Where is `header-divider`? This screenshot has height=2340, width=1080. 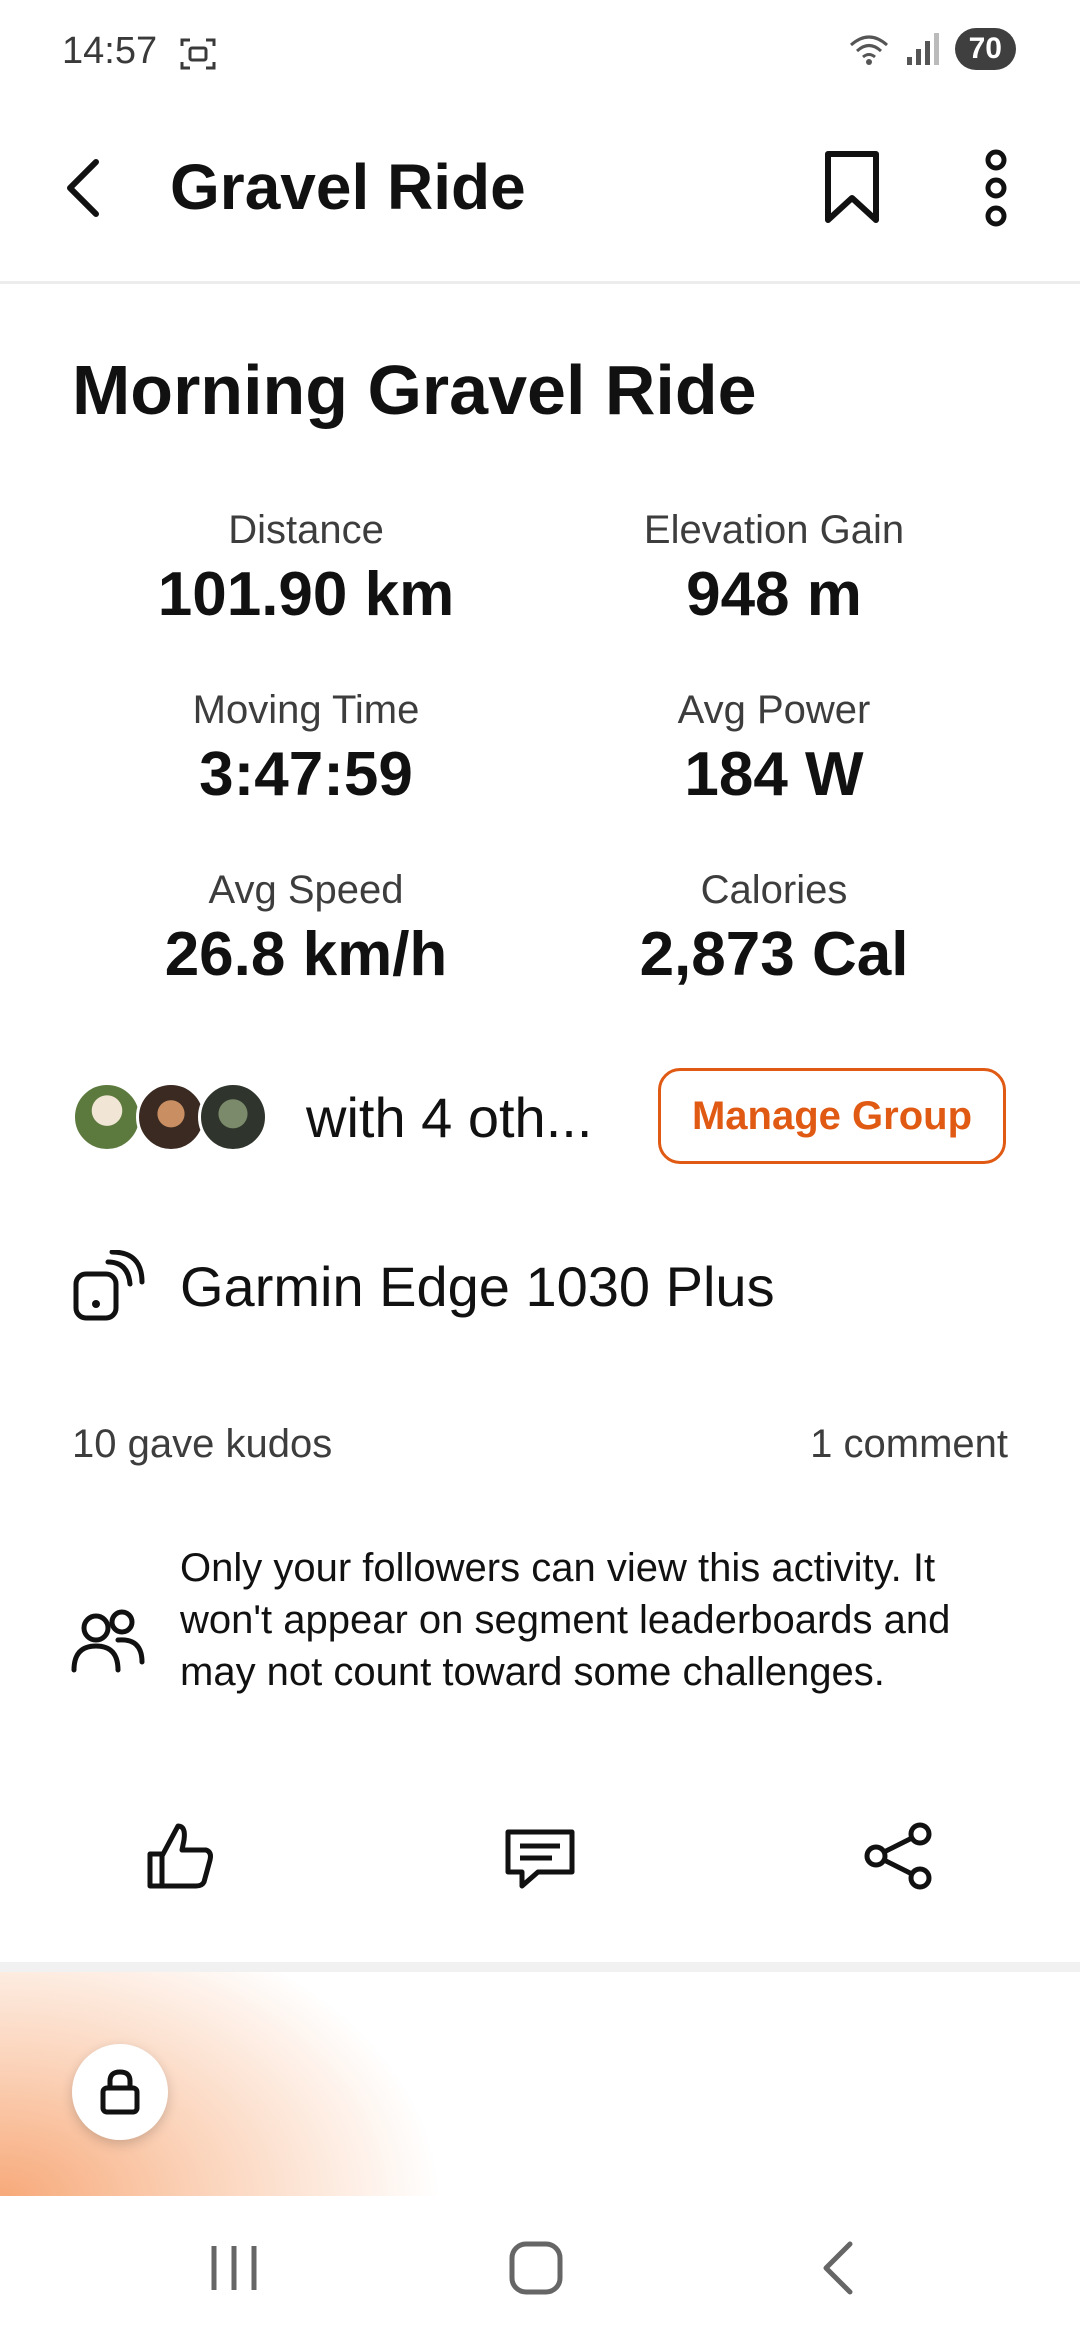
header-divider is located at coordinates (540, 282).